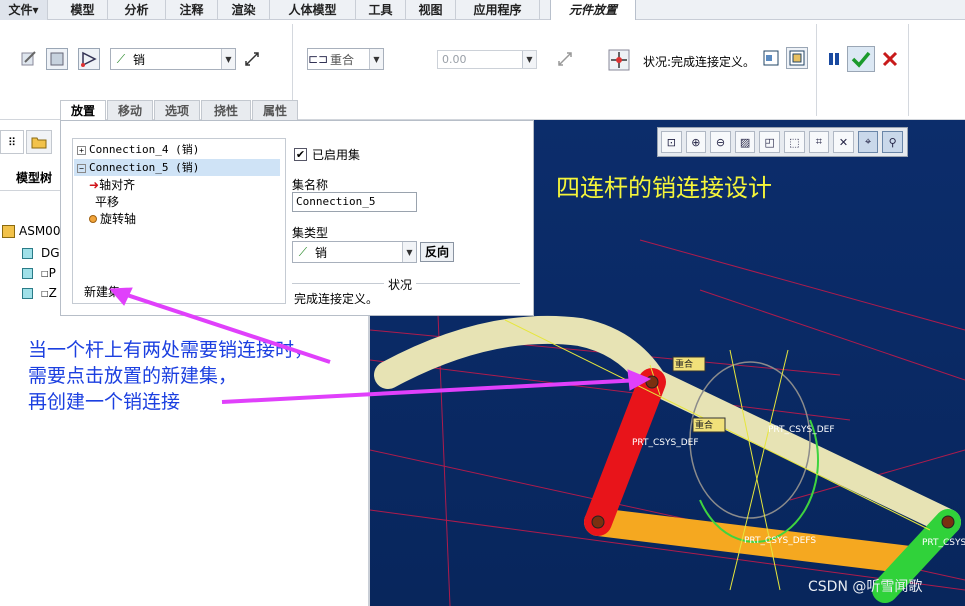  Describe the element at coordinates (380, 345) in the screenshot. I see `annotation-arrows` at that location.